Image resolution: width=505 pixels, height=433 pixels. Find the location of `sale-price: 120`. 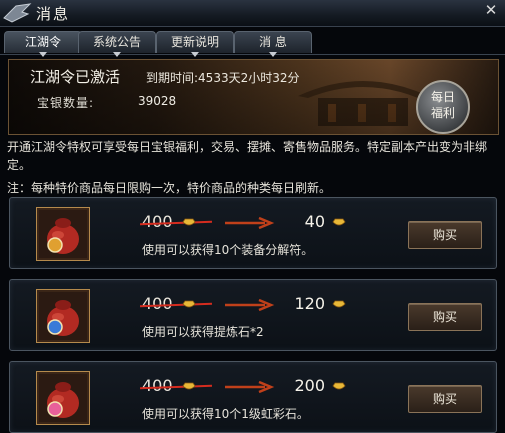

sale-price: 120 is located at coordinates (309, 303).